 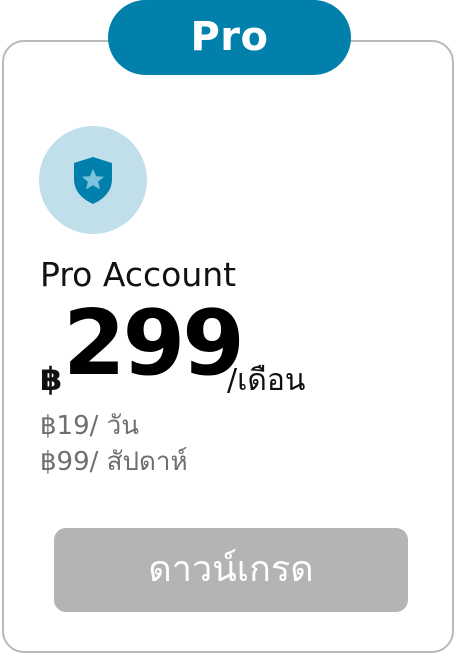 What do you see at coordinates (51, 379) in the screenshot?
I see `currency-symbol: ฿` at bounding box center [51, 379].